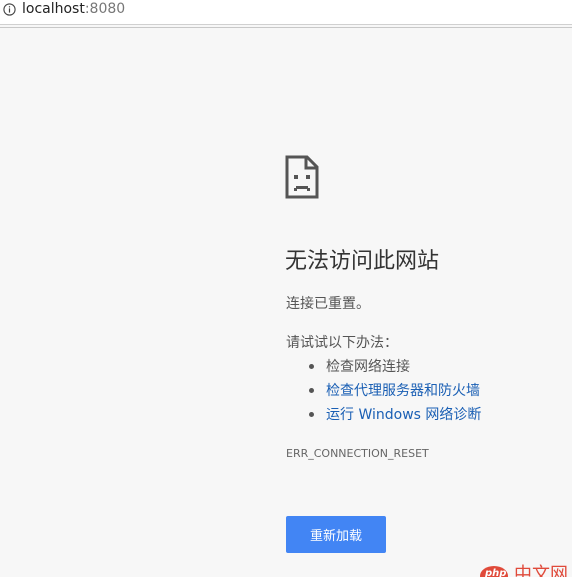 This screenshot has width=572, height=577. I want to click on suggestion-link-network-diagnostics: 运行 Windows 网络诊断, so click(403, 415).